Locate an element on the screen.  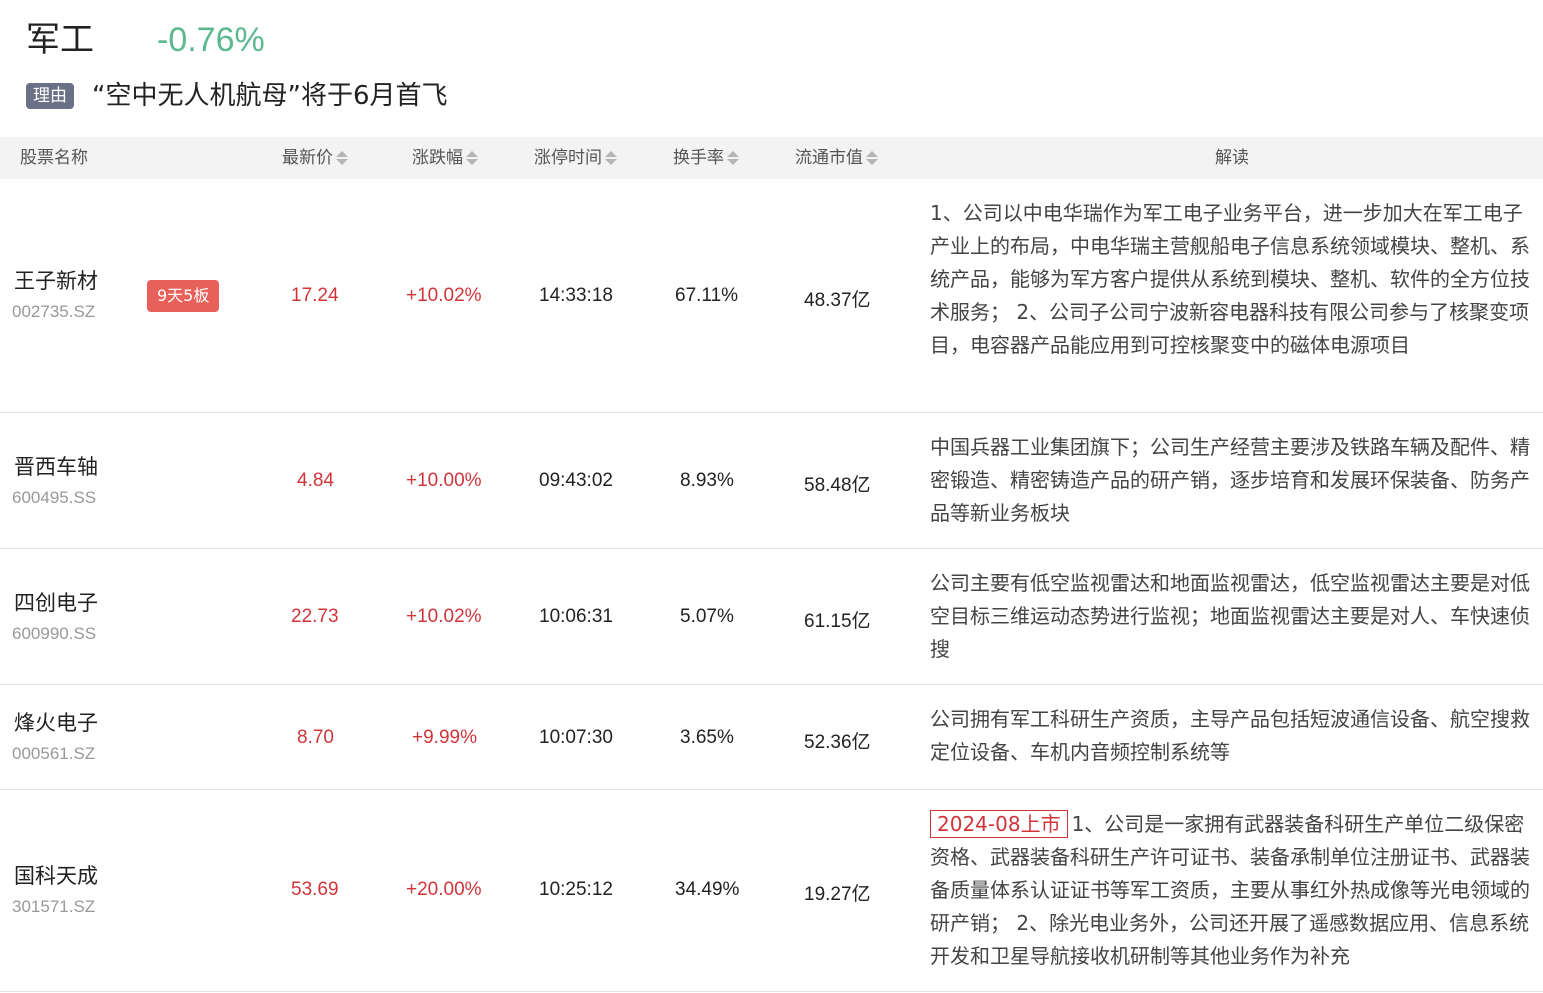
change-pct: +20.00% is located at coordinates (444, 889).